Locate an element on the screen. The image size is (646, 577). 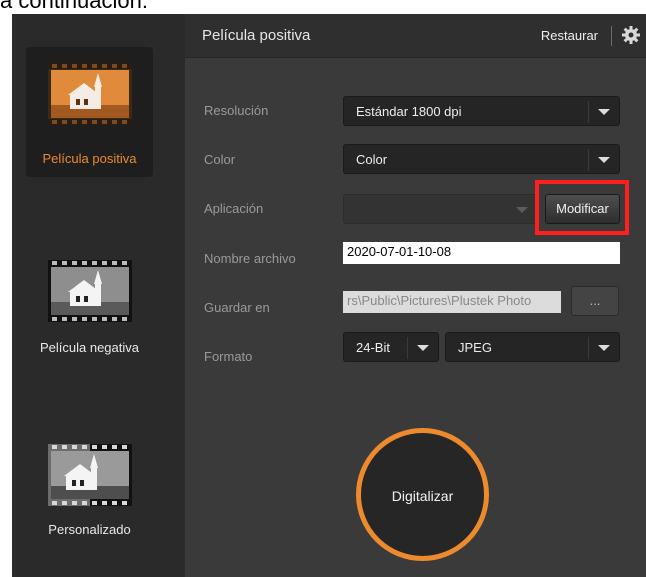
application-select is located at coordinates (440, 209).